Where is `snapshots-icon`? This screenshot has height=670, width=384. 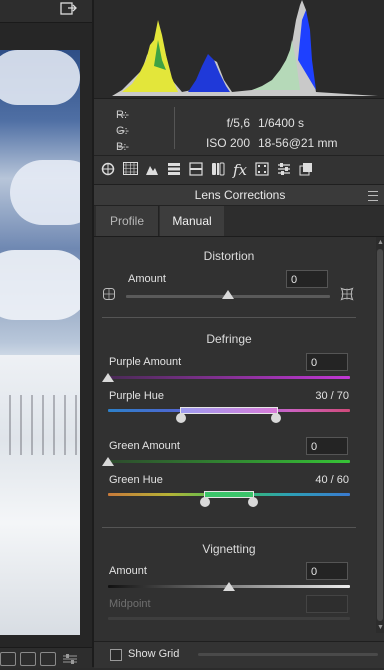 snapshots-icon is located at coordinates (306, 170).